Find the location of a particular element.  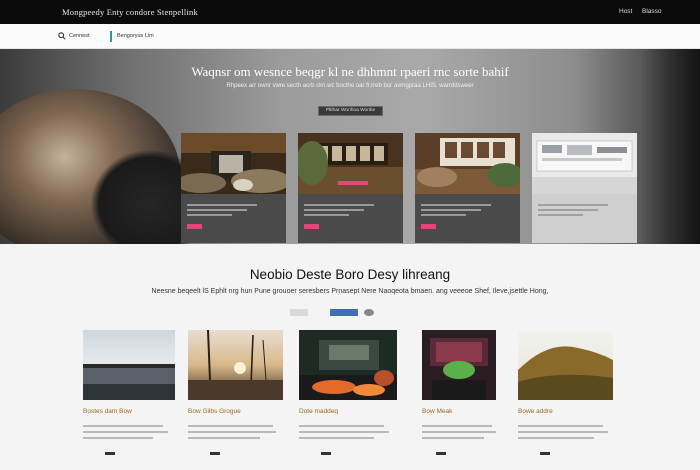

nav-link-host: Host is located at coordinates (625, 11).